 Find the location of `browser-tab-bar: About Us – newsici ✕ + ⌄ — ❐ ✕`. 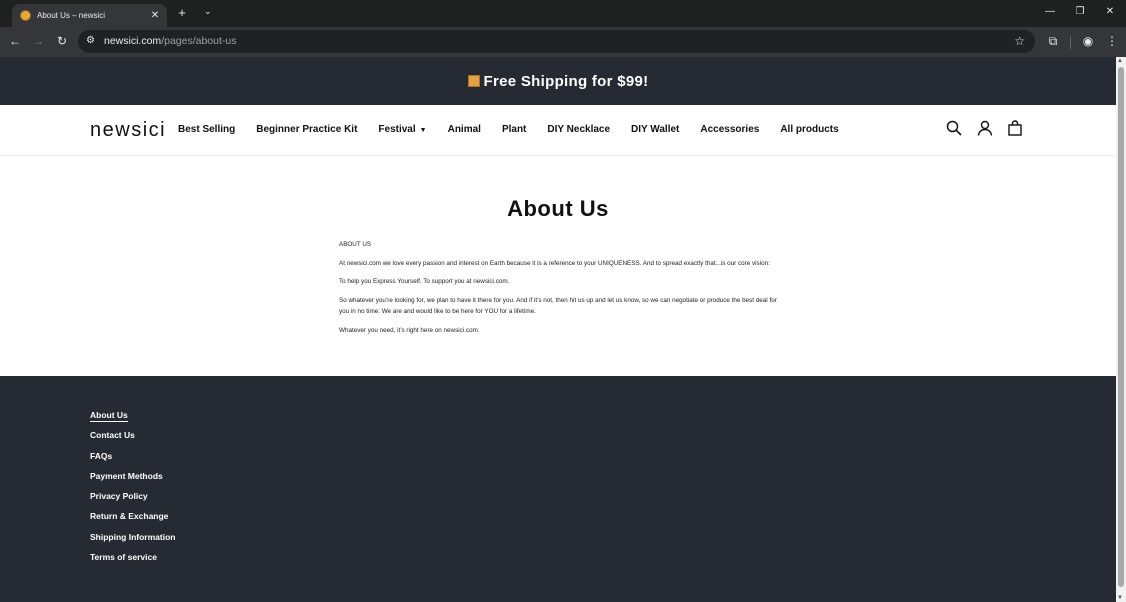

browser-tab-bar: About Us – newsici ✕ + ⌄ — ❐ ✕ is located at coordinates (563, 13).